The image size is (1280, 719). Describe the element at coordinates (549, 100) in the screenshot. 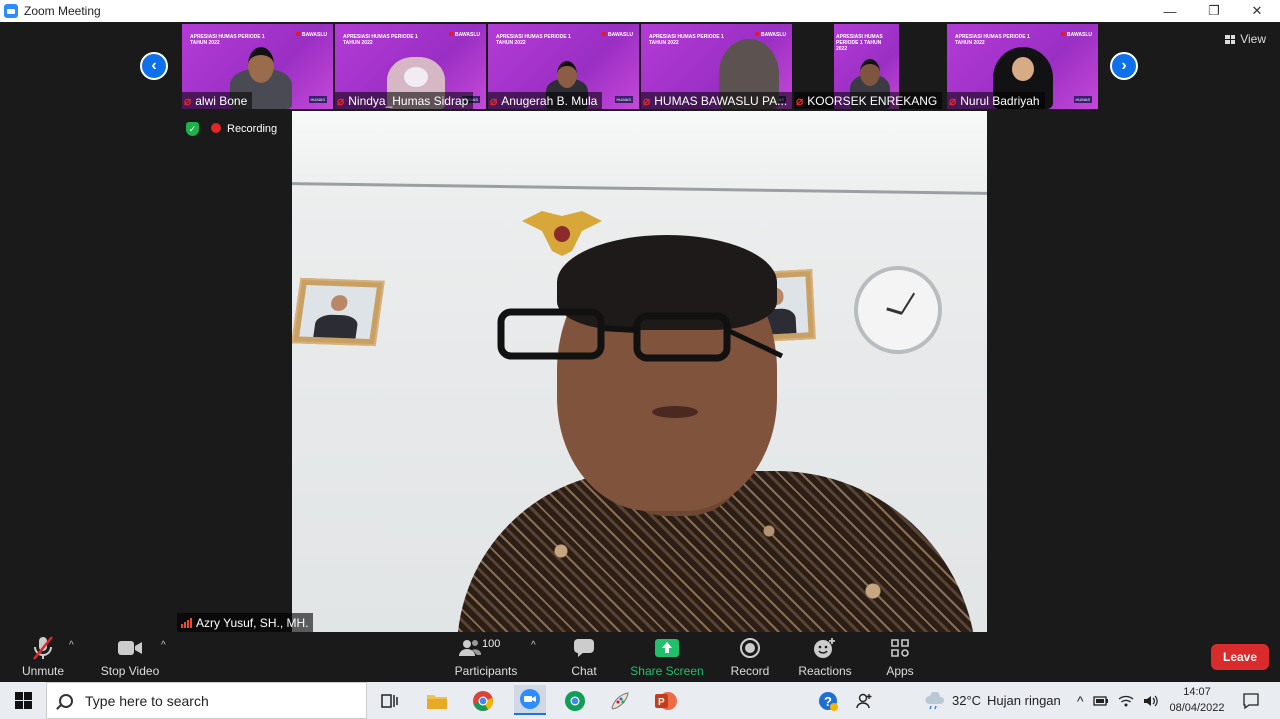

I see `participant-name: Anugerah B. Mula` at that location.